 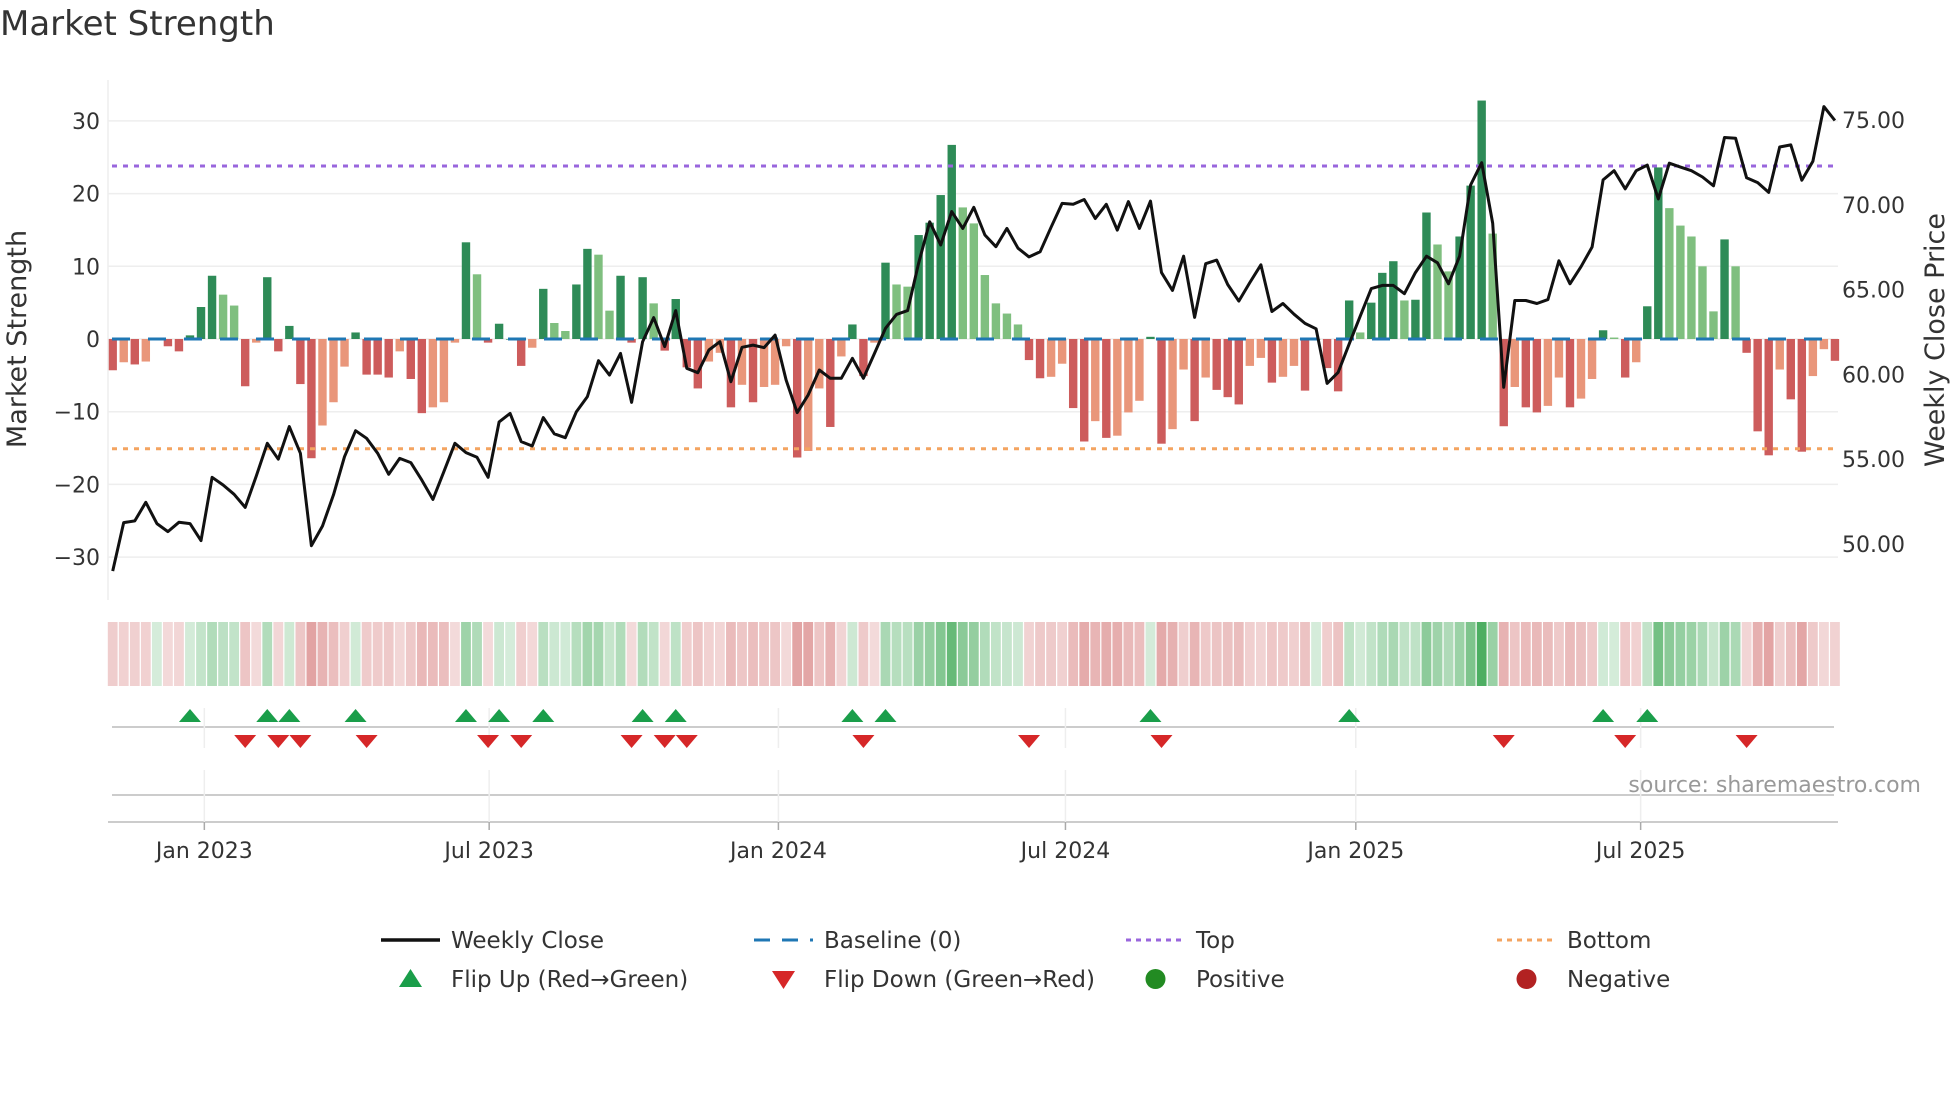 I want to click on y2-tick-label: 70.00, so click(x=1873, y=206).